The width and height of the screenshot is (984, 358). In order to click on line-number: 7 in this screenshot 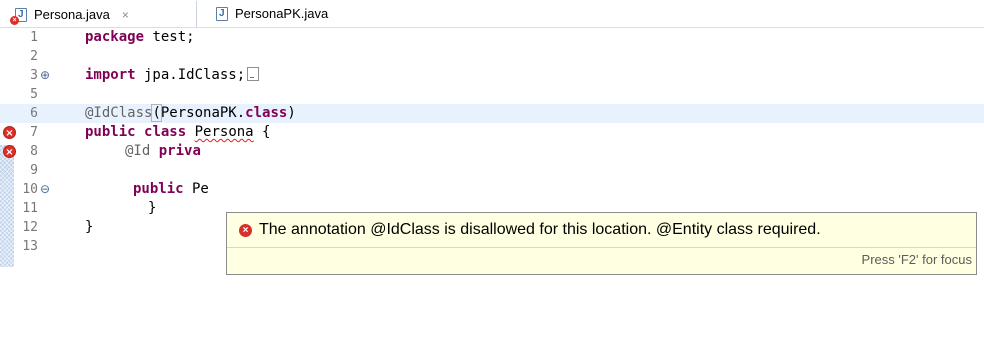, I will do `click(34, 132)`.